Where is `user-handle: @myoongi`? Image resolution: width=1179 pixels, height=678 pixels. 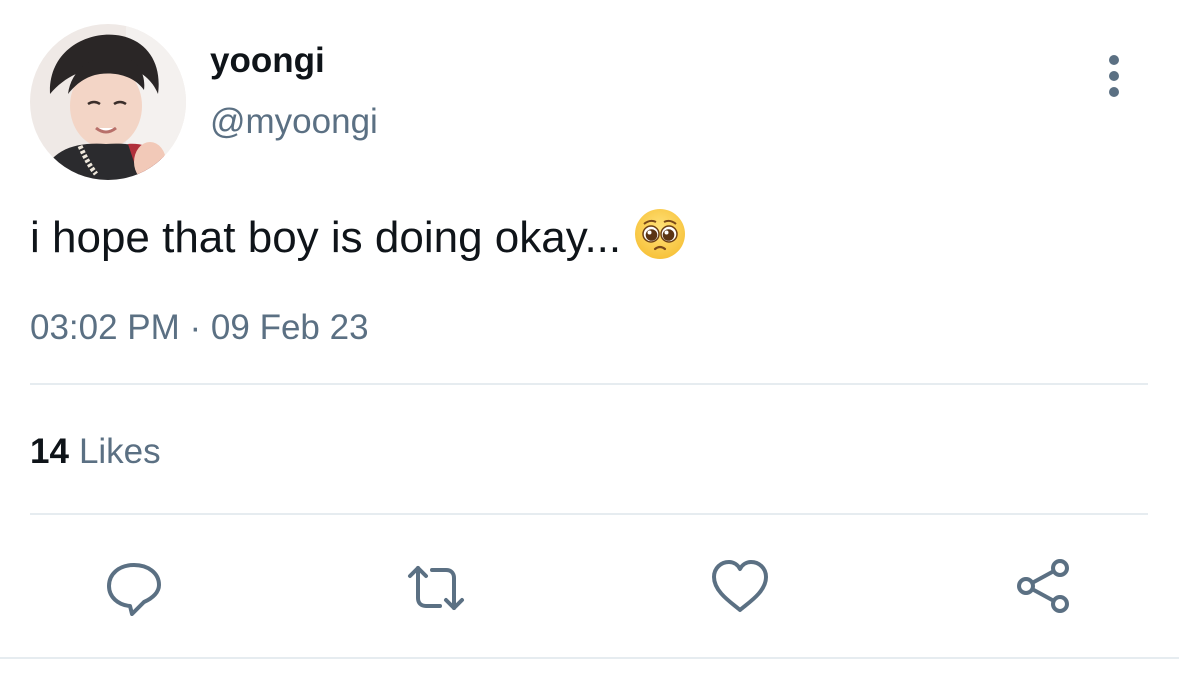
user-handle: @myoongi is located at coordinates (294, 122).